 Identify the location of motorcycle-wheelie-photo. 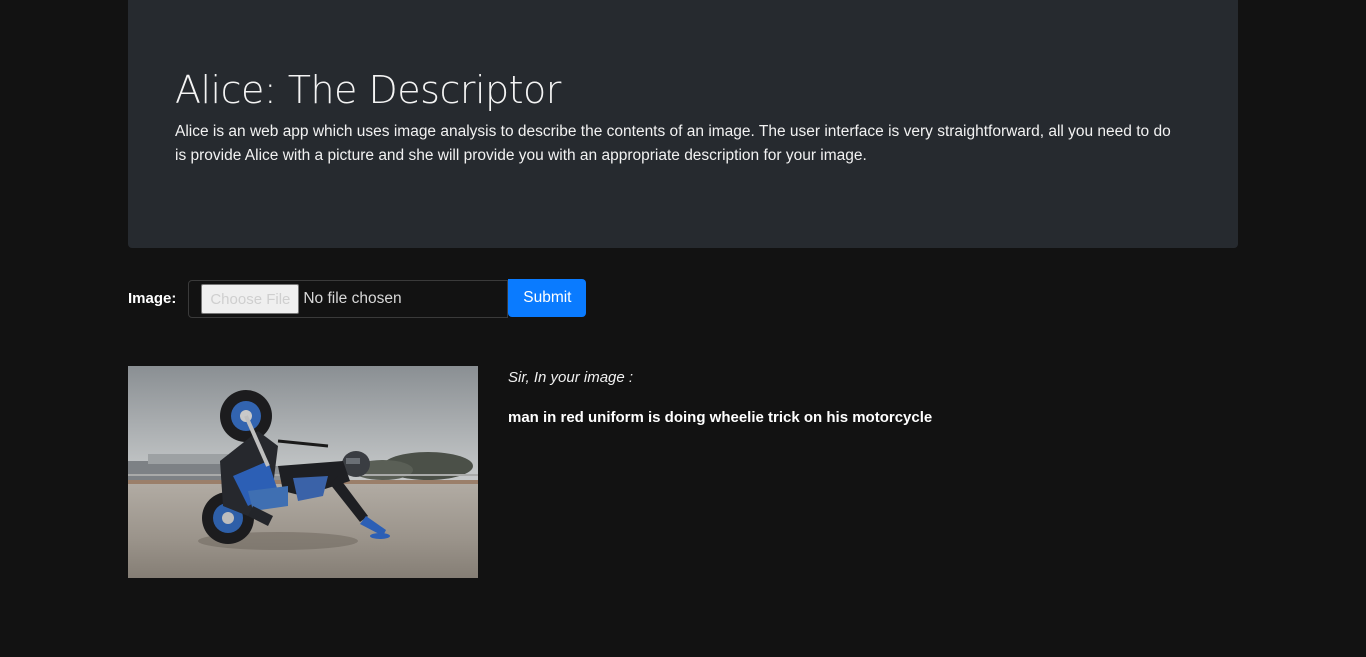
(303, 472).